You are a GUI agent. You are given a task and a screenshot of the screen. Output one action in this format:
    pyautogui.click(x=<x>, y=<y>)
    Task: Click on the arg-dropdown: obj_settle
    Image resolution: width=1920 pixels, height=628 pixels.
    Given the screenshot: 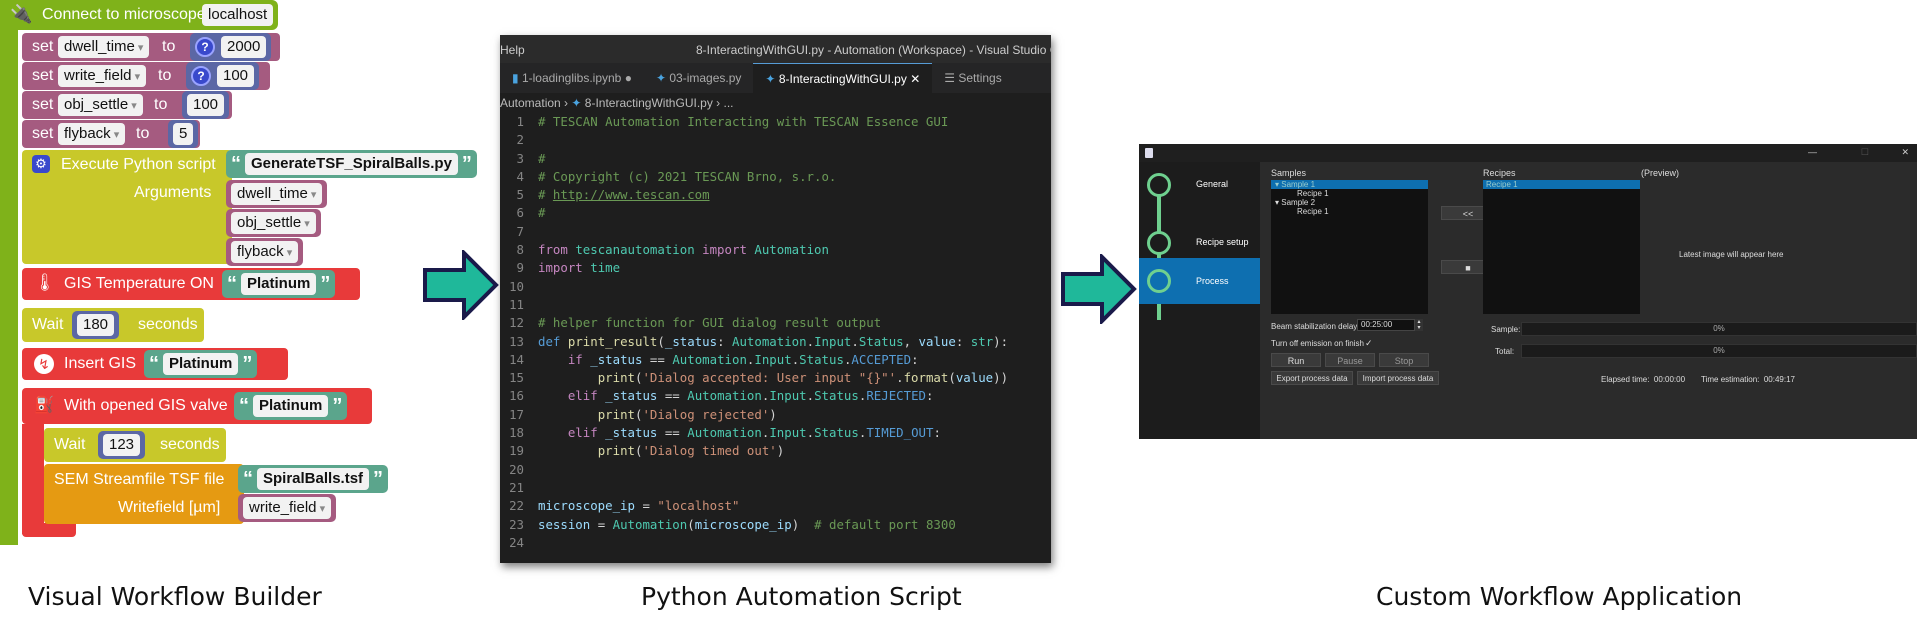 What is the action you would take?
    pyautogui.click(x=273, y=223)
    